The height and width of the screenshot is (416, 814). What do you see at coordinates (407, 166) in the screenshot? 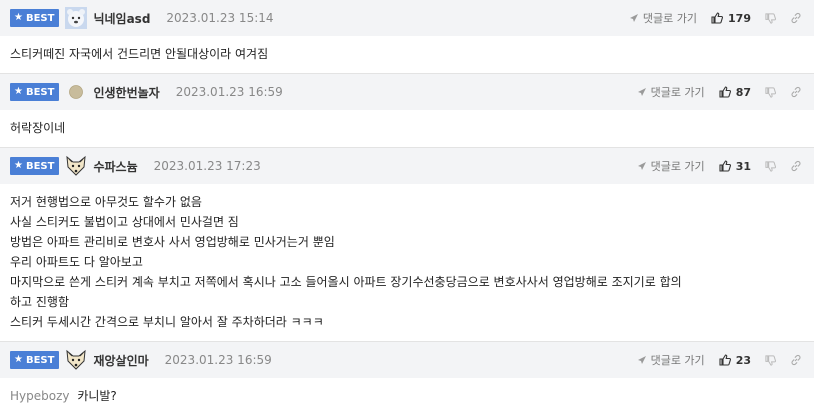
I see `comment-header: ★ BEST 수파스늄 2023.01.23 17:23 댓글로 가기 31` at bounding box center [407, 166].